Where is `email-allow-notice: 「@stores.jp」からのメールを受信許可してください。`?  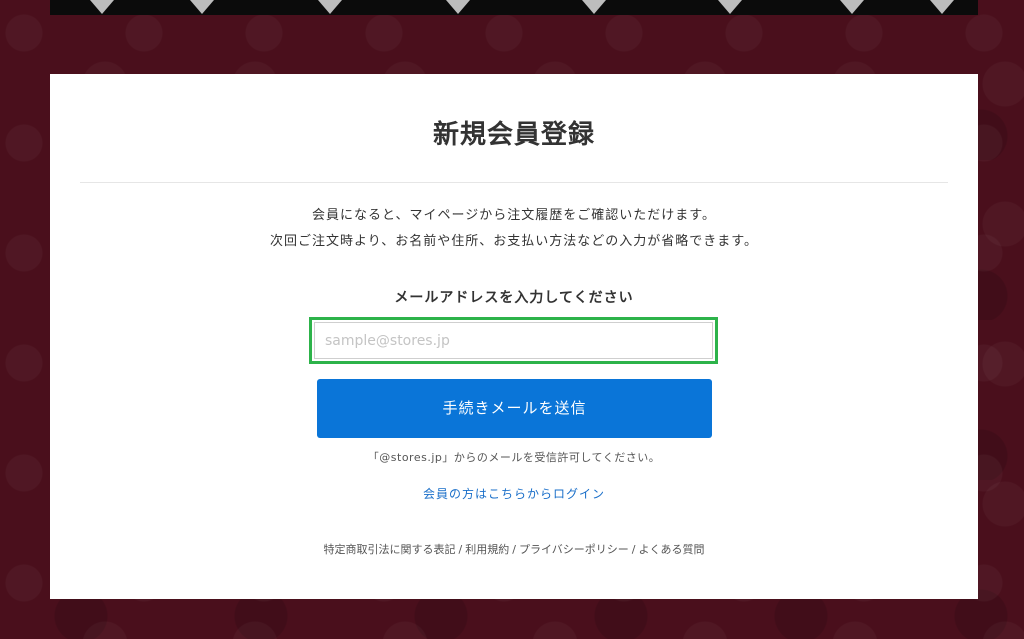
email-allow-notice: 「@stores.jp」からのメールを受信許可してください。 is located at coordinates (514, 457).